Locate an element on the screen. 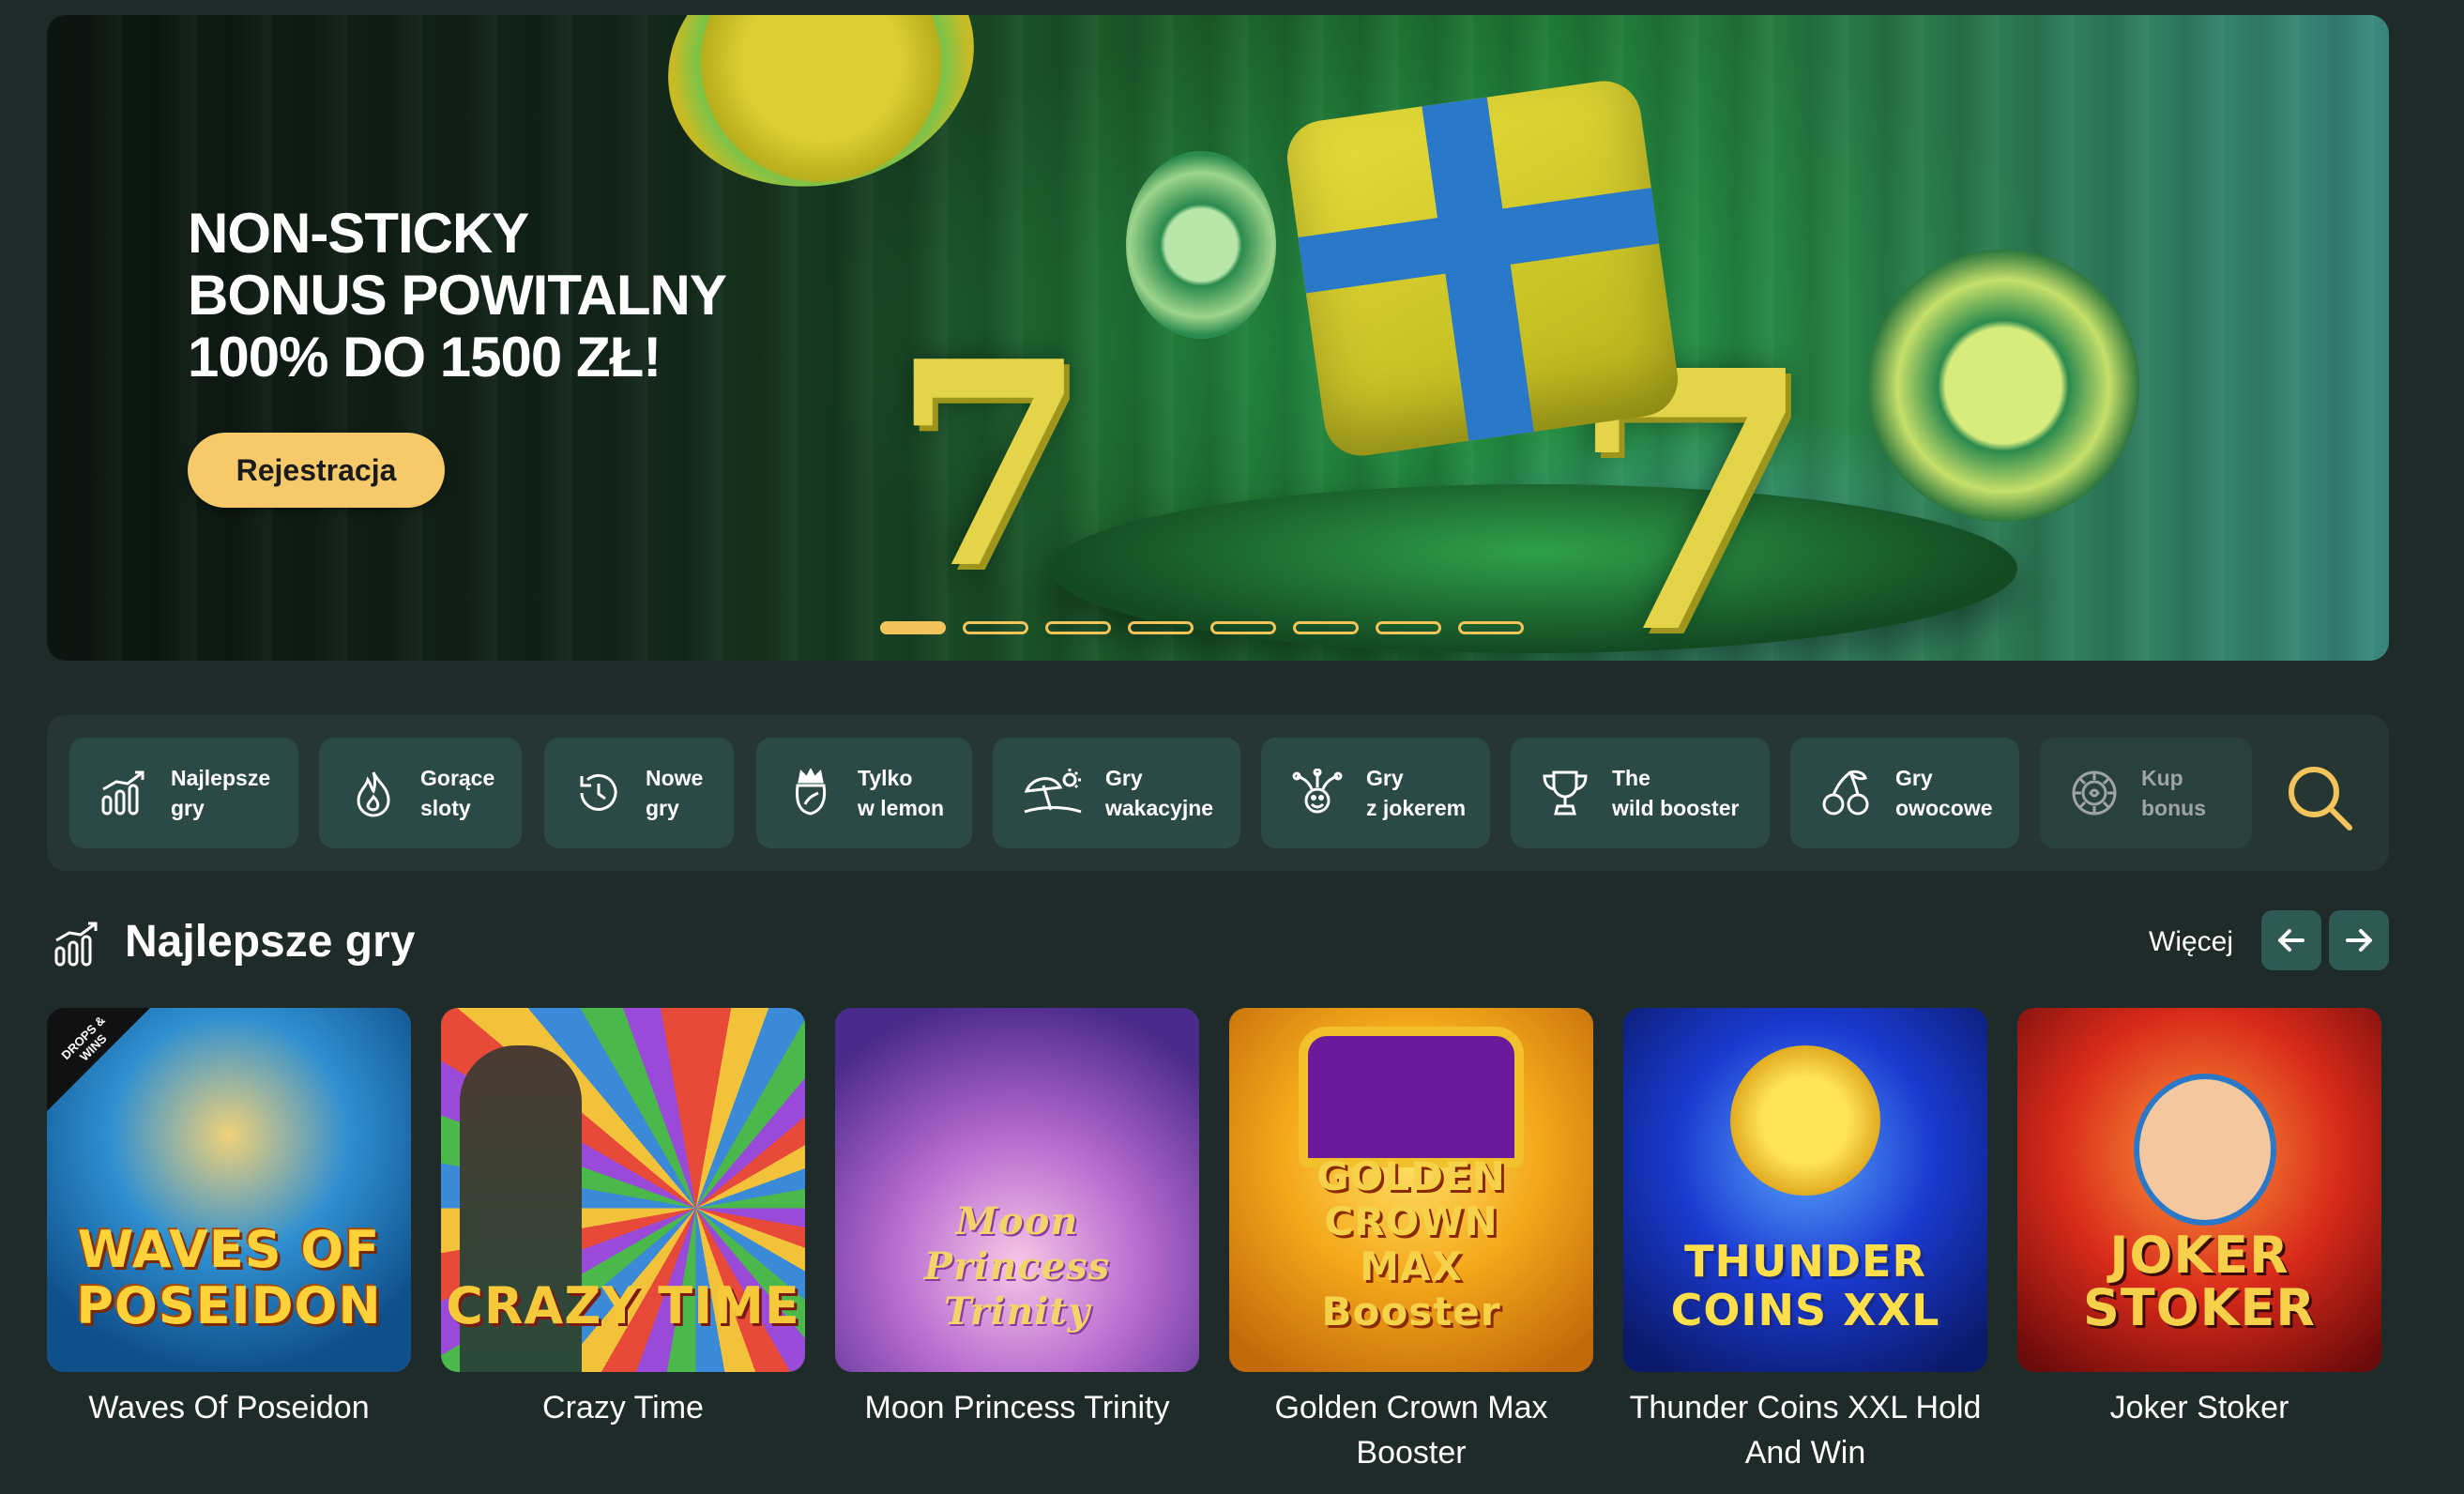 This screenshot has height=1494, width=2464. game-thumbnail: DROPS & WINS WAVES OF POSEIDON is located at coordinates (229, 1190).